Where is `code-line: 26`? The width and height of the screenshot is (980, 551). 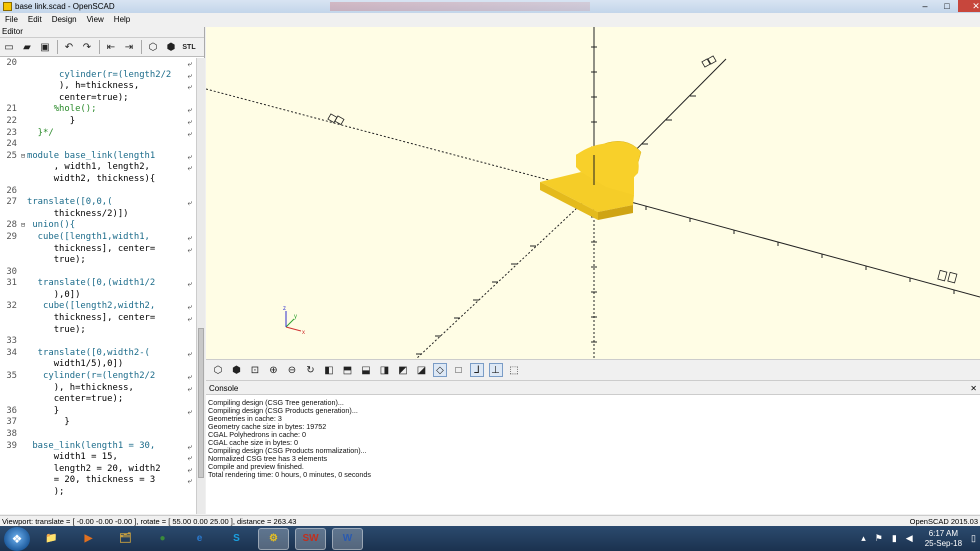 code-line: 26 is located at coordinates (98, 192).